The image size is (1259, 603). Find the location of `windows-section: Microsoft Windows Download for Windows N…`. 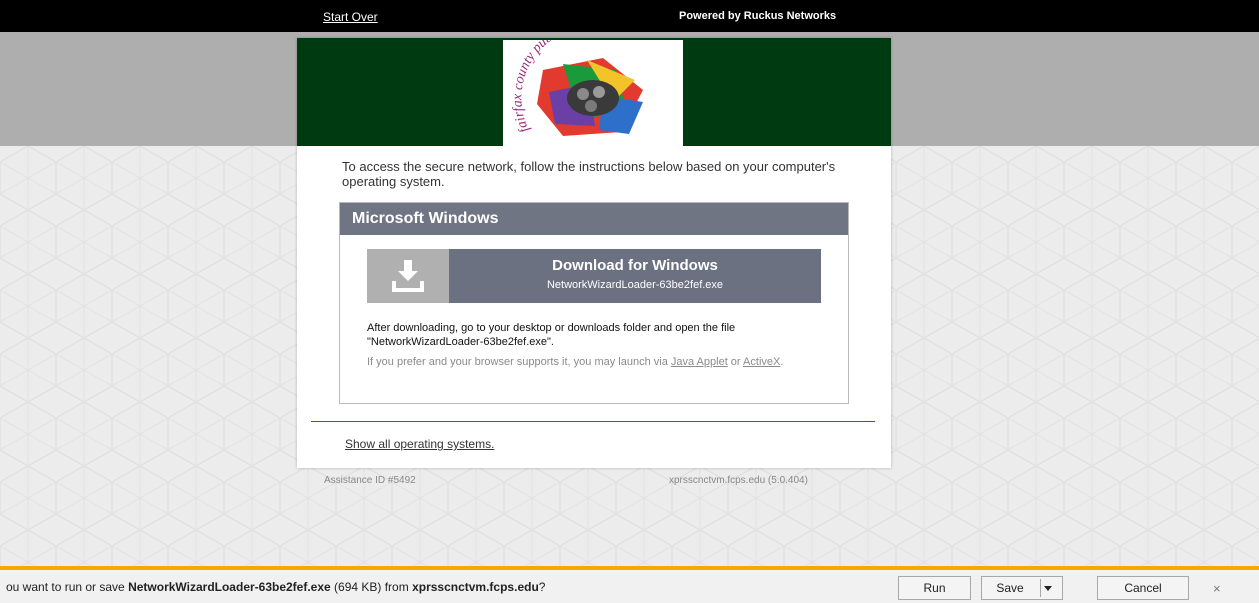

windows-section: Microsoft Windows Download for Windows N… is located at coordinates (594, 303).